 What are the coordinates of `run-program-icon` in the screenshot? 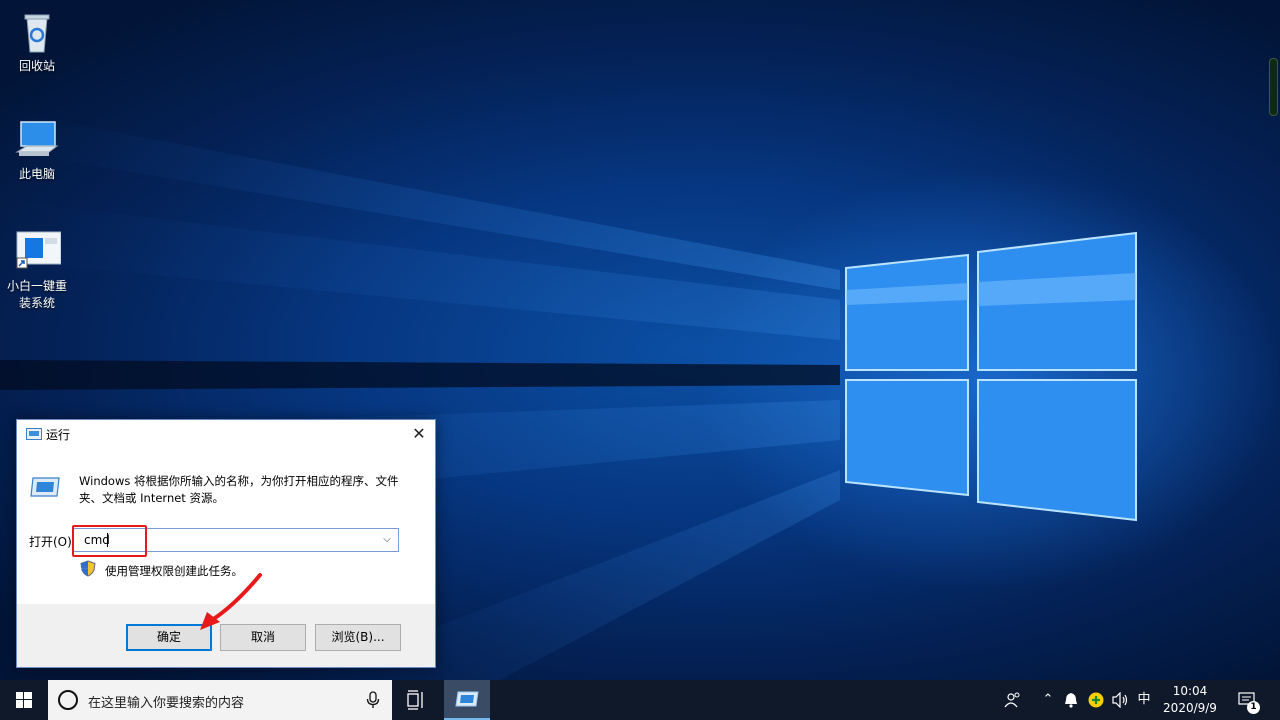 It's located at (45, 487).